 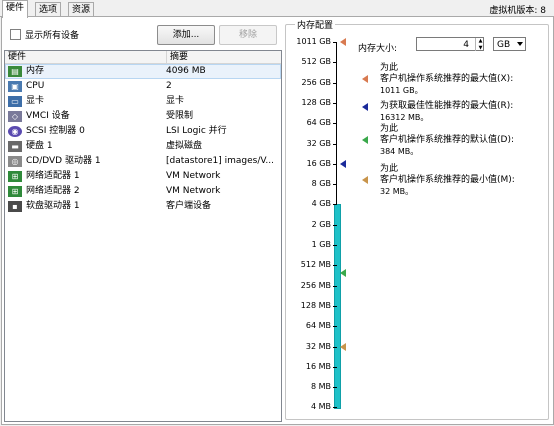 What do you see at coordinates (520, 44) in the screenshot?
I see `chevron-down-icon` at bounding box center [520, 44].